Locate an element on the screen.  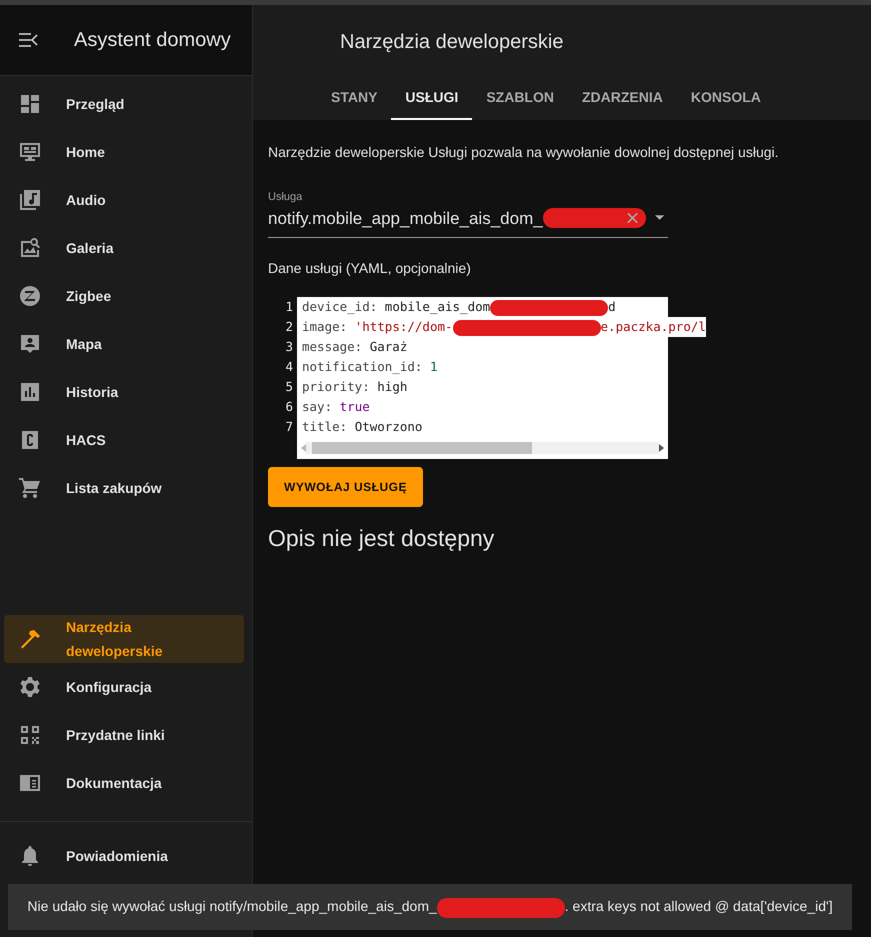
sidebar-item: Audio is located at coordinates (124, 200).